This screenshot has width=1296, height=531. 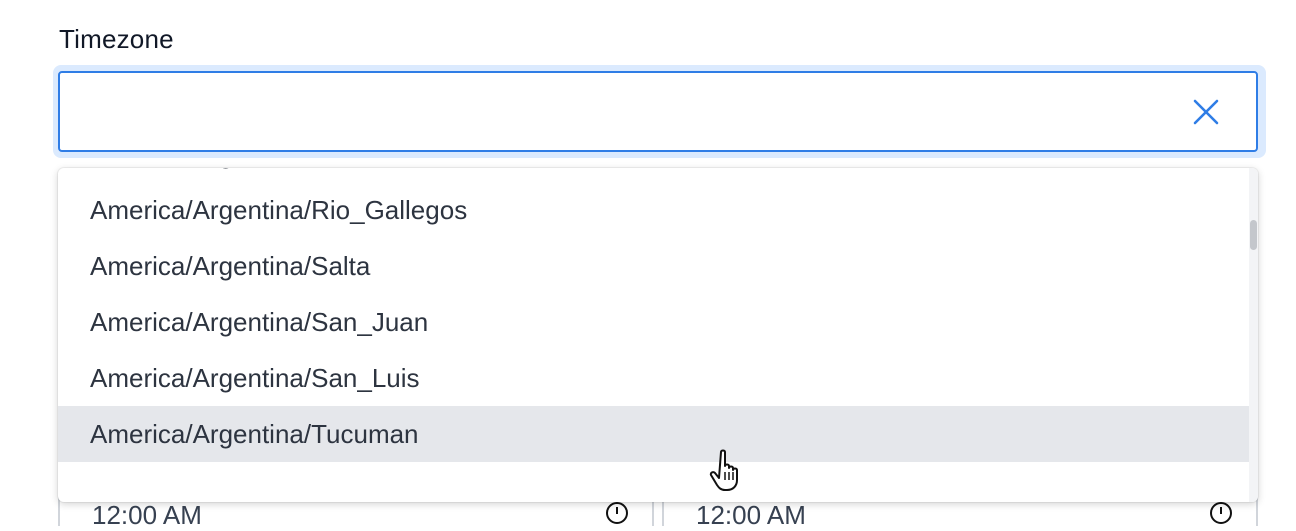 What do you see at coordinates (654, 175) in the screenshot?
I see `list-item: America/Argentina/Mendoza` at bounding box center [654, 175].